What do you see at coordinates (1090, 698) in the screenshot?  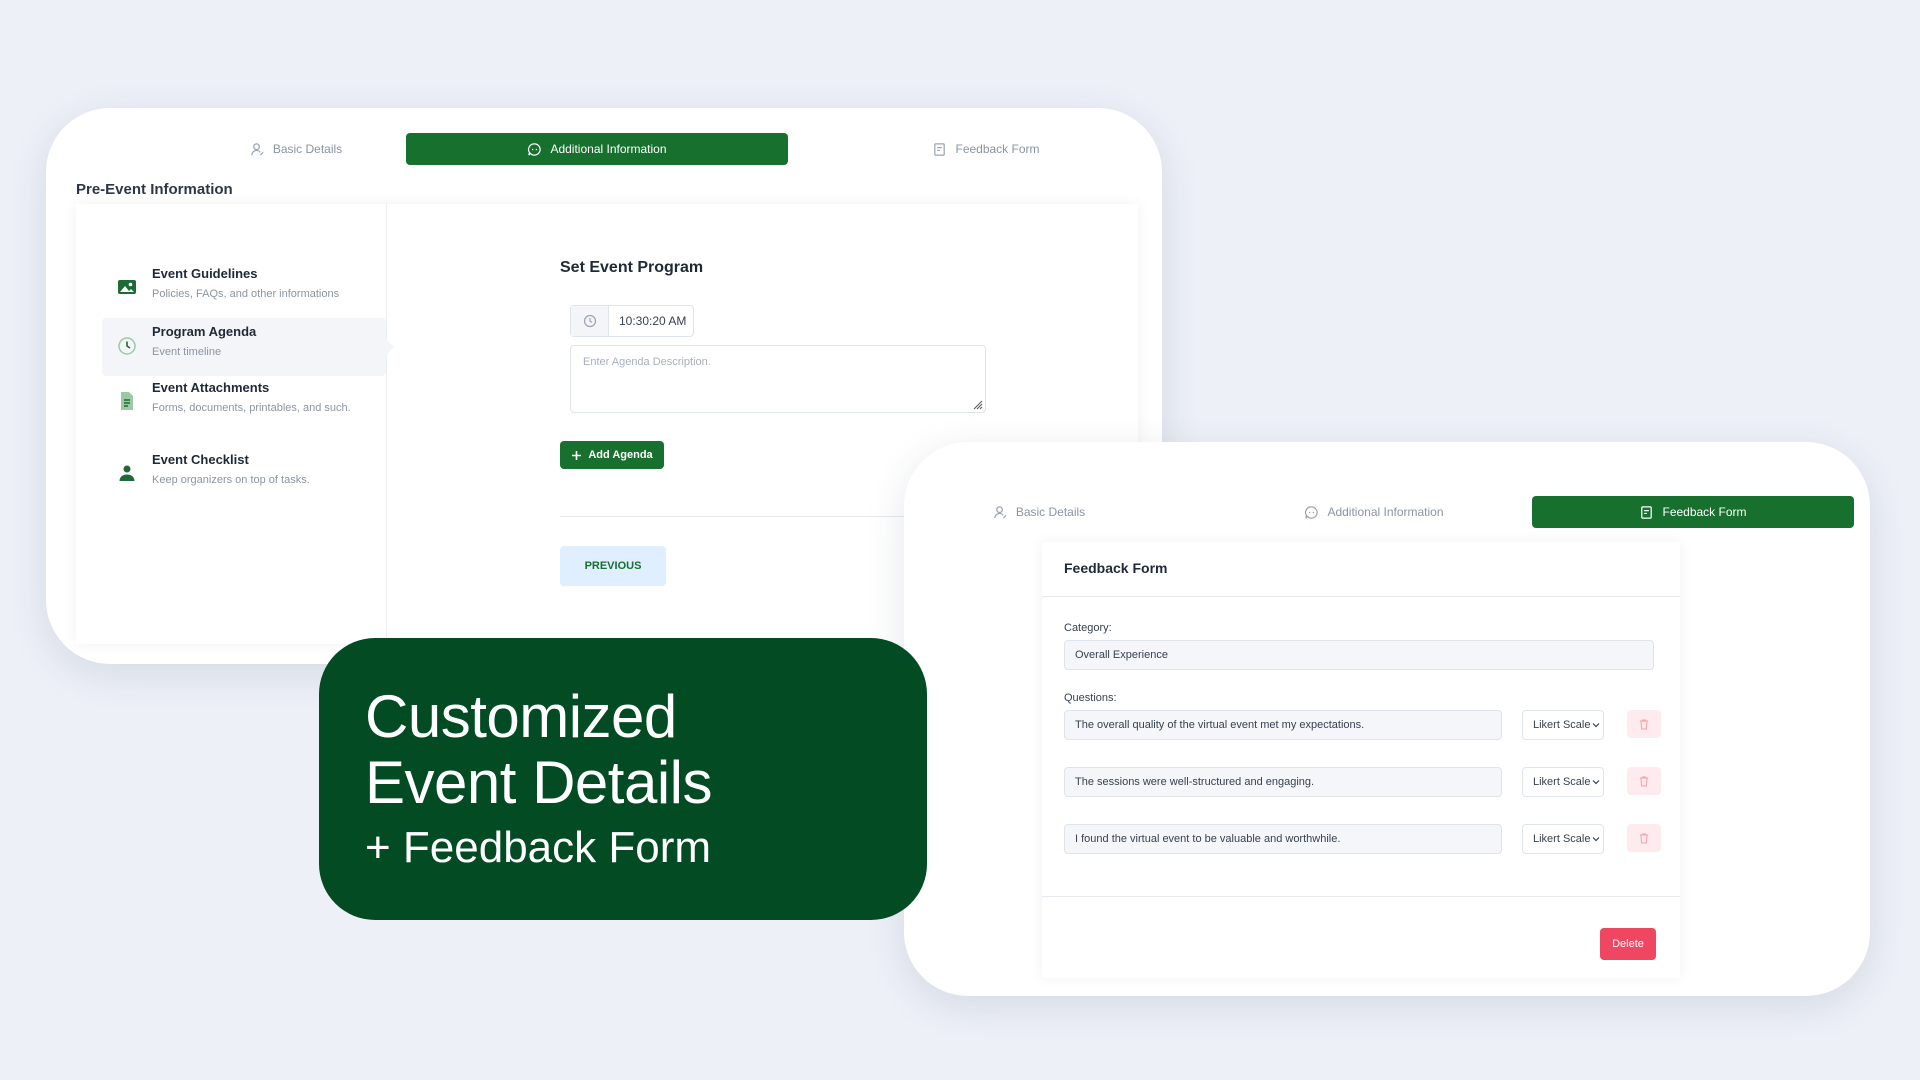 I see `questions-label: Questions:` at bounding box center [1090, 698].